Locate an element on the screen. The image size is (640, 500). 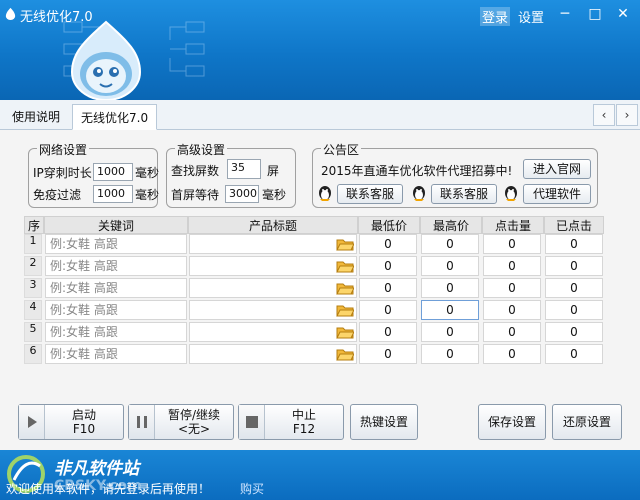
status-bar: 非凡软件站 CRSKY.com 欢迎使用本软件，请先登录后再使用！ 购买 is located at coordinates (320, 475).